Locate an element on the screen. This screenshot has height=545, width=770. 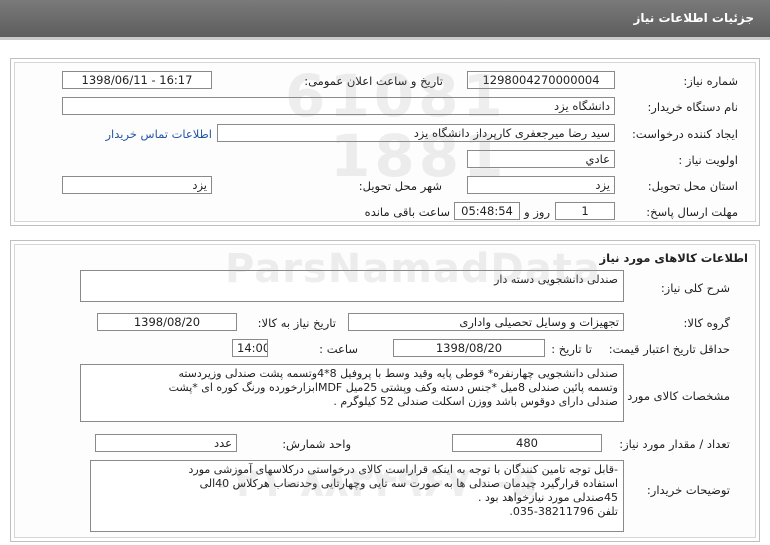
priority-field: عادي is located at coordinates (541, 159).